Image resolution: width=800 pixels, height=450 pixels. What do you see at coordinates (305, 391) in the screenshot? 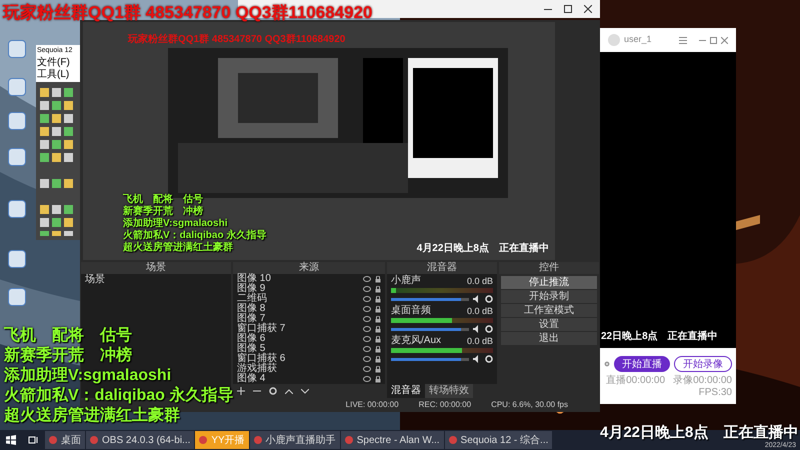
I see `down-icon` at bounding box center [305, 391].